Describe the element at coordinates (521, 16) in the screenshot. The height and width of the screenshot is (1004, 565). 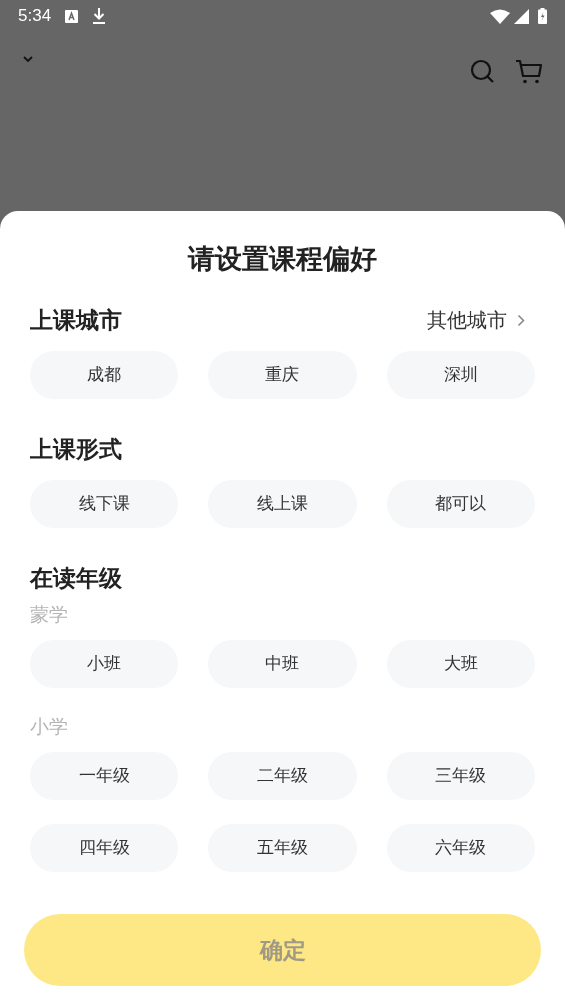
I see `signal-icon` at that location.